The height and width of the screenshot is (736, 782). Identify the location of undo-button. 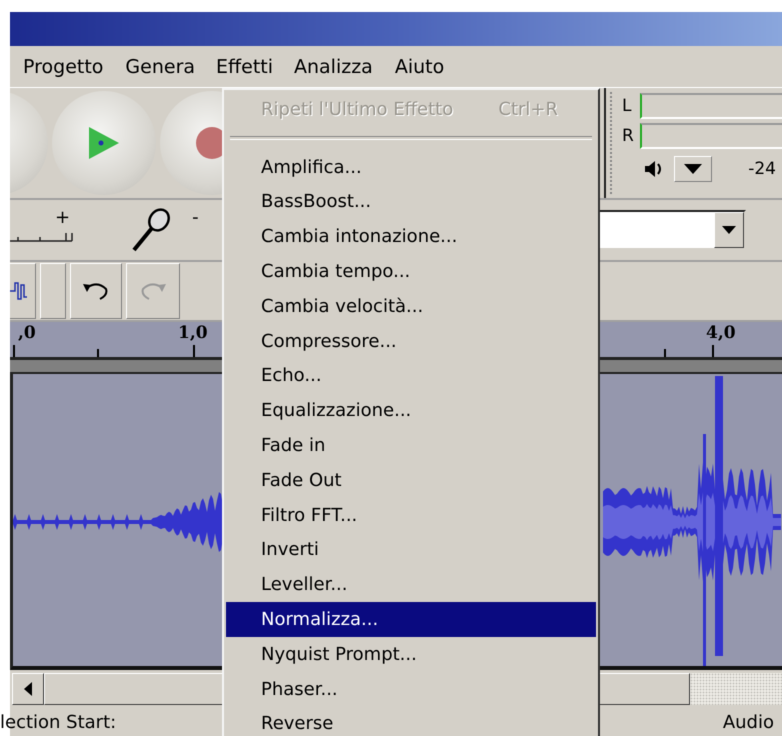
(96, 291).